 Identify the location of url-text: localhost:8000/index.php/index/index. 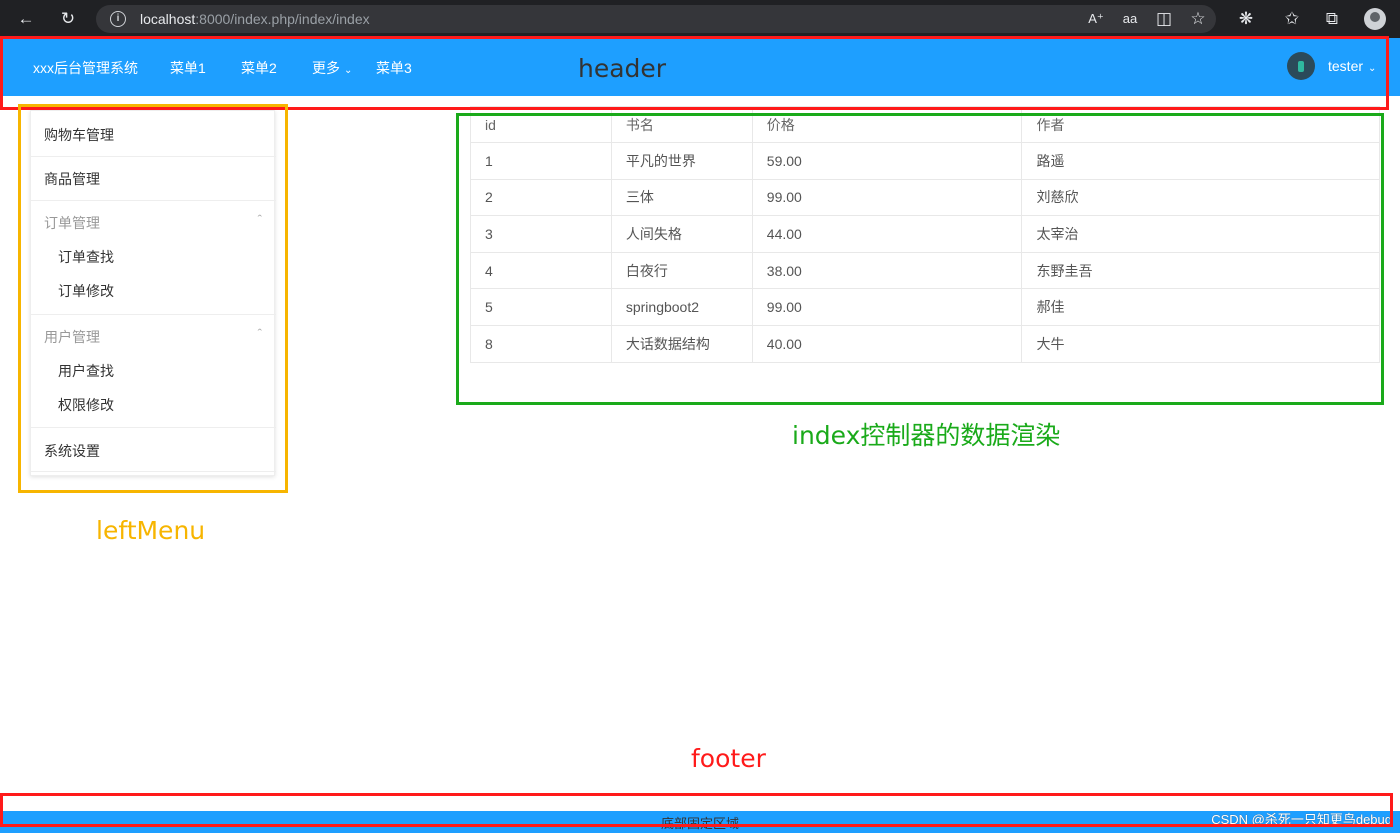
(255, 19).